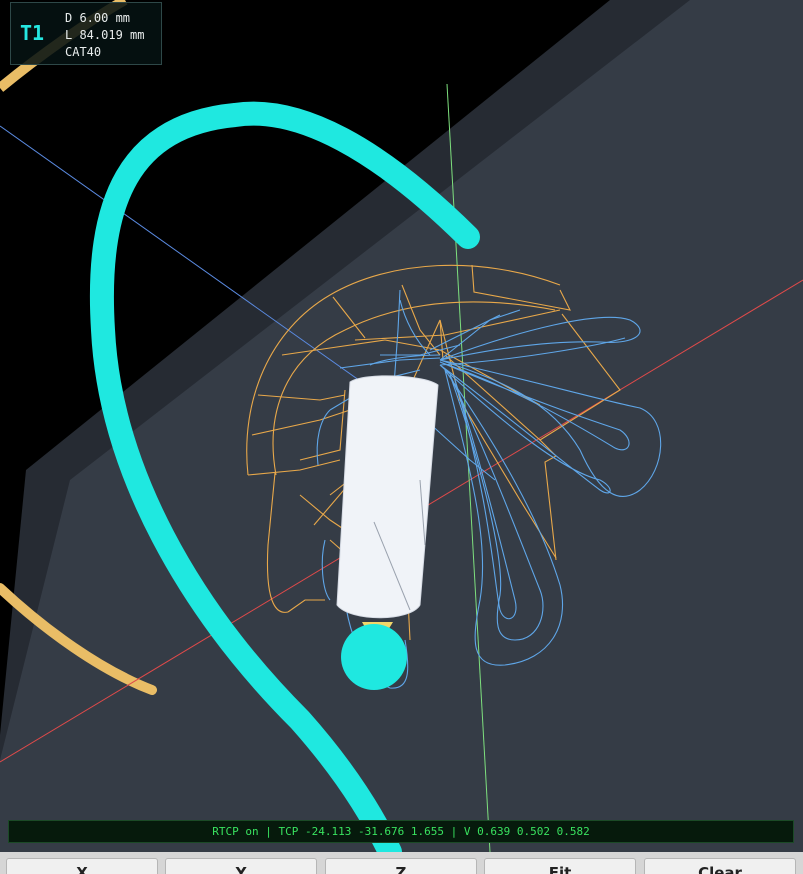 The height and width of the screenshot is (874, 803). What do you see at coordinates (374, 657) in the screenshot?
I see `tcp-marker` at bounding box center [374, 657].